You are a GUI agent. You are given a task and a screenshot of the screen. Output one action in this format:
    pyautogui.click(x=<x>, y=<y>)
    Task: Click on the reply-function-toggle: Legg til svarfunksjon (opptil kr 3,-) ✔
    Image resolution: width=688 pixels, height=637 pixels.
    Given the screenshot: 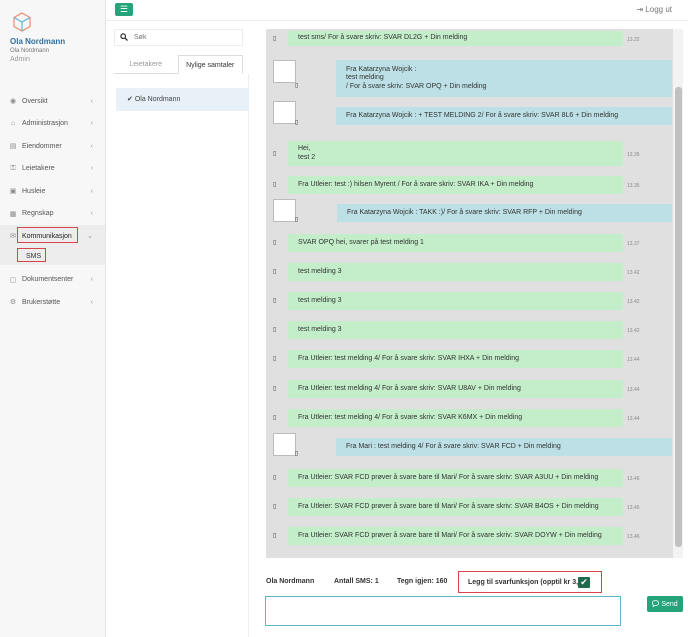 What is the action you would take?
    pyautogui.click(x=530, y=582)
    